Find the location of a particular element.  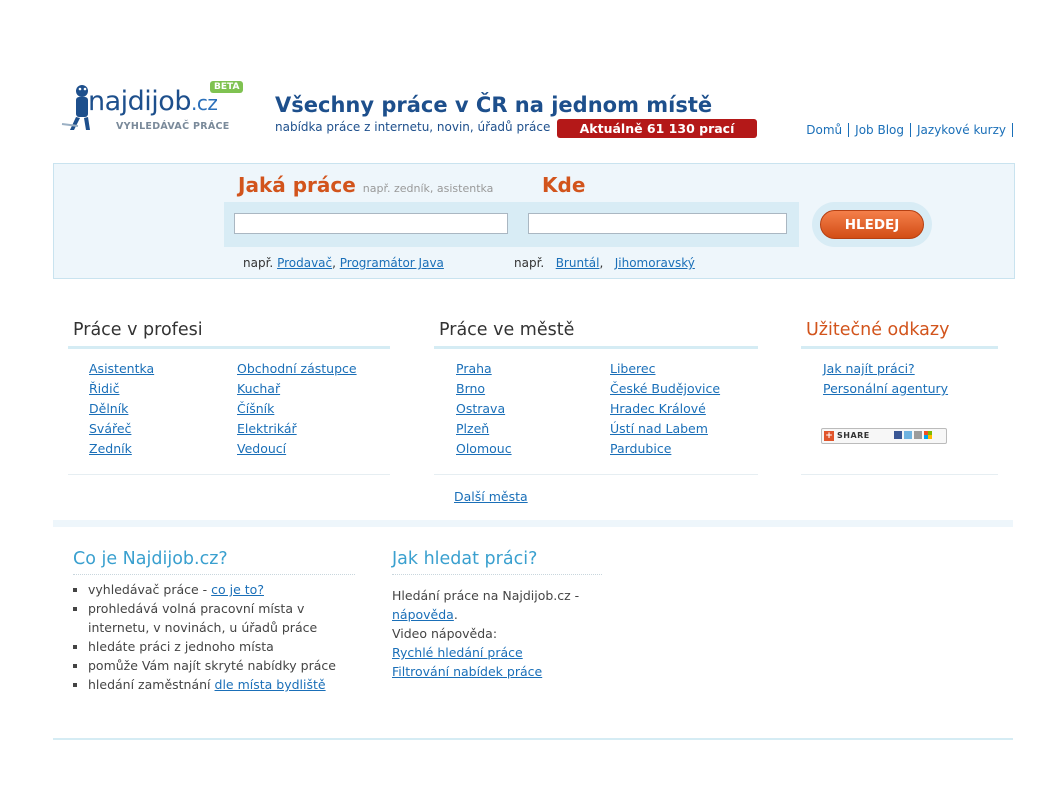

share-button: + SHARE is located at coordinates (884, 436).